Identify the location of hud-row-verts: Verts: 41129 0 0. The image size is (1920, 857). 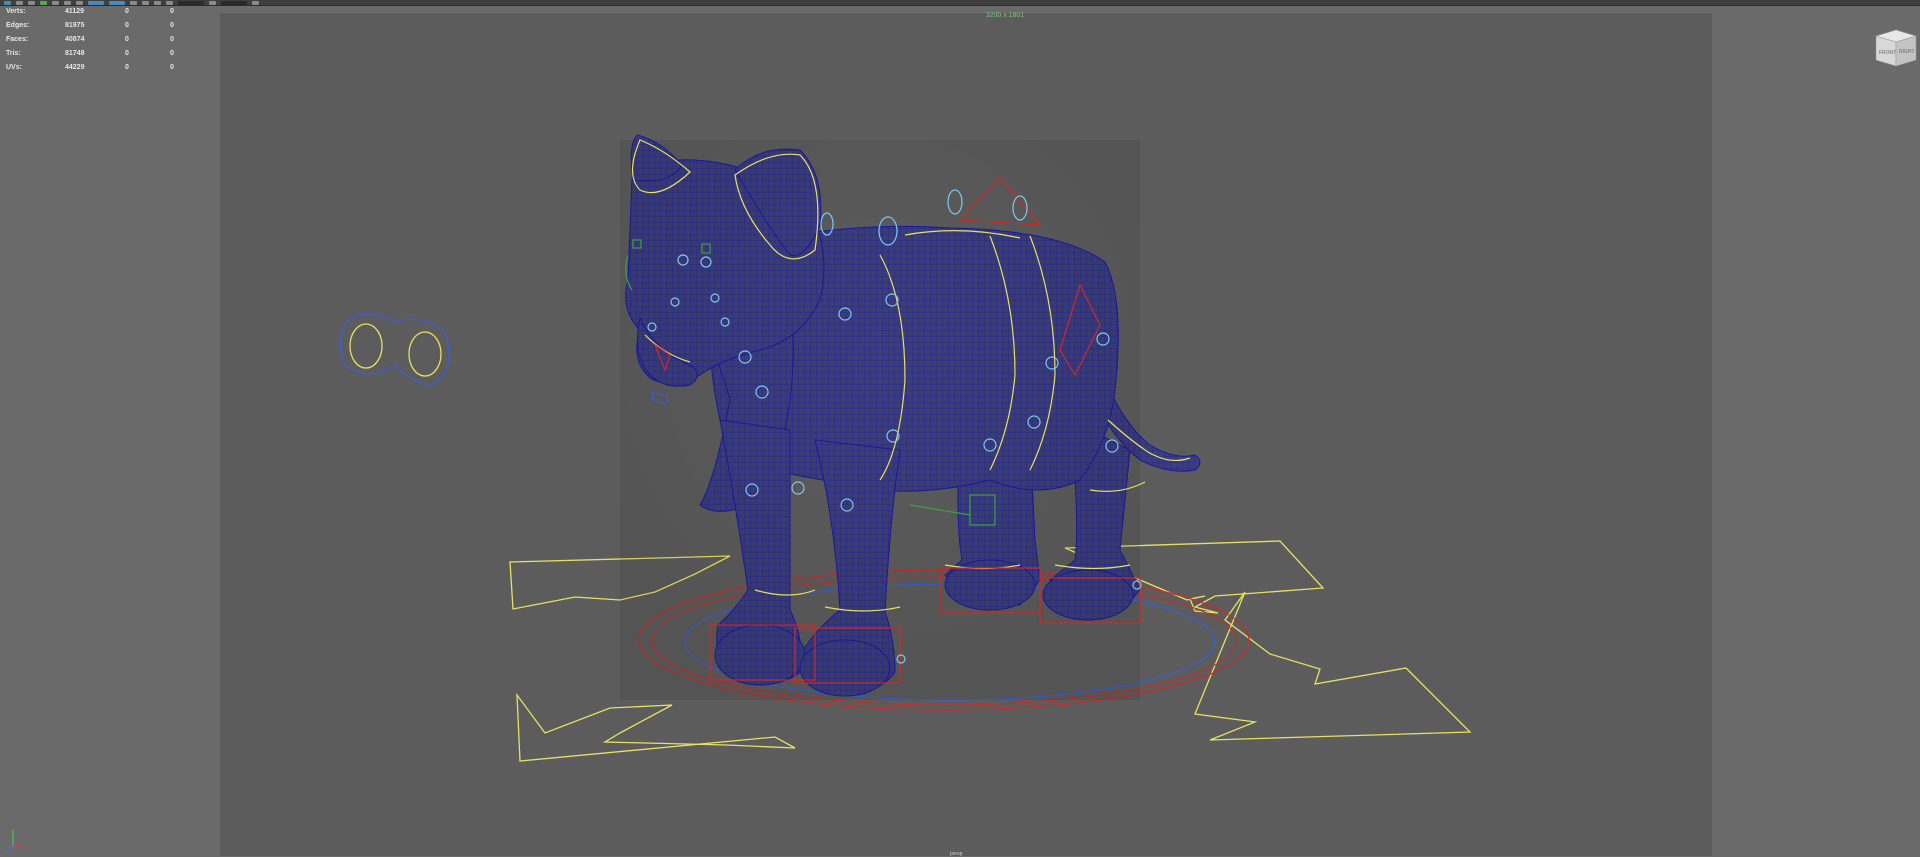
(98, 12).